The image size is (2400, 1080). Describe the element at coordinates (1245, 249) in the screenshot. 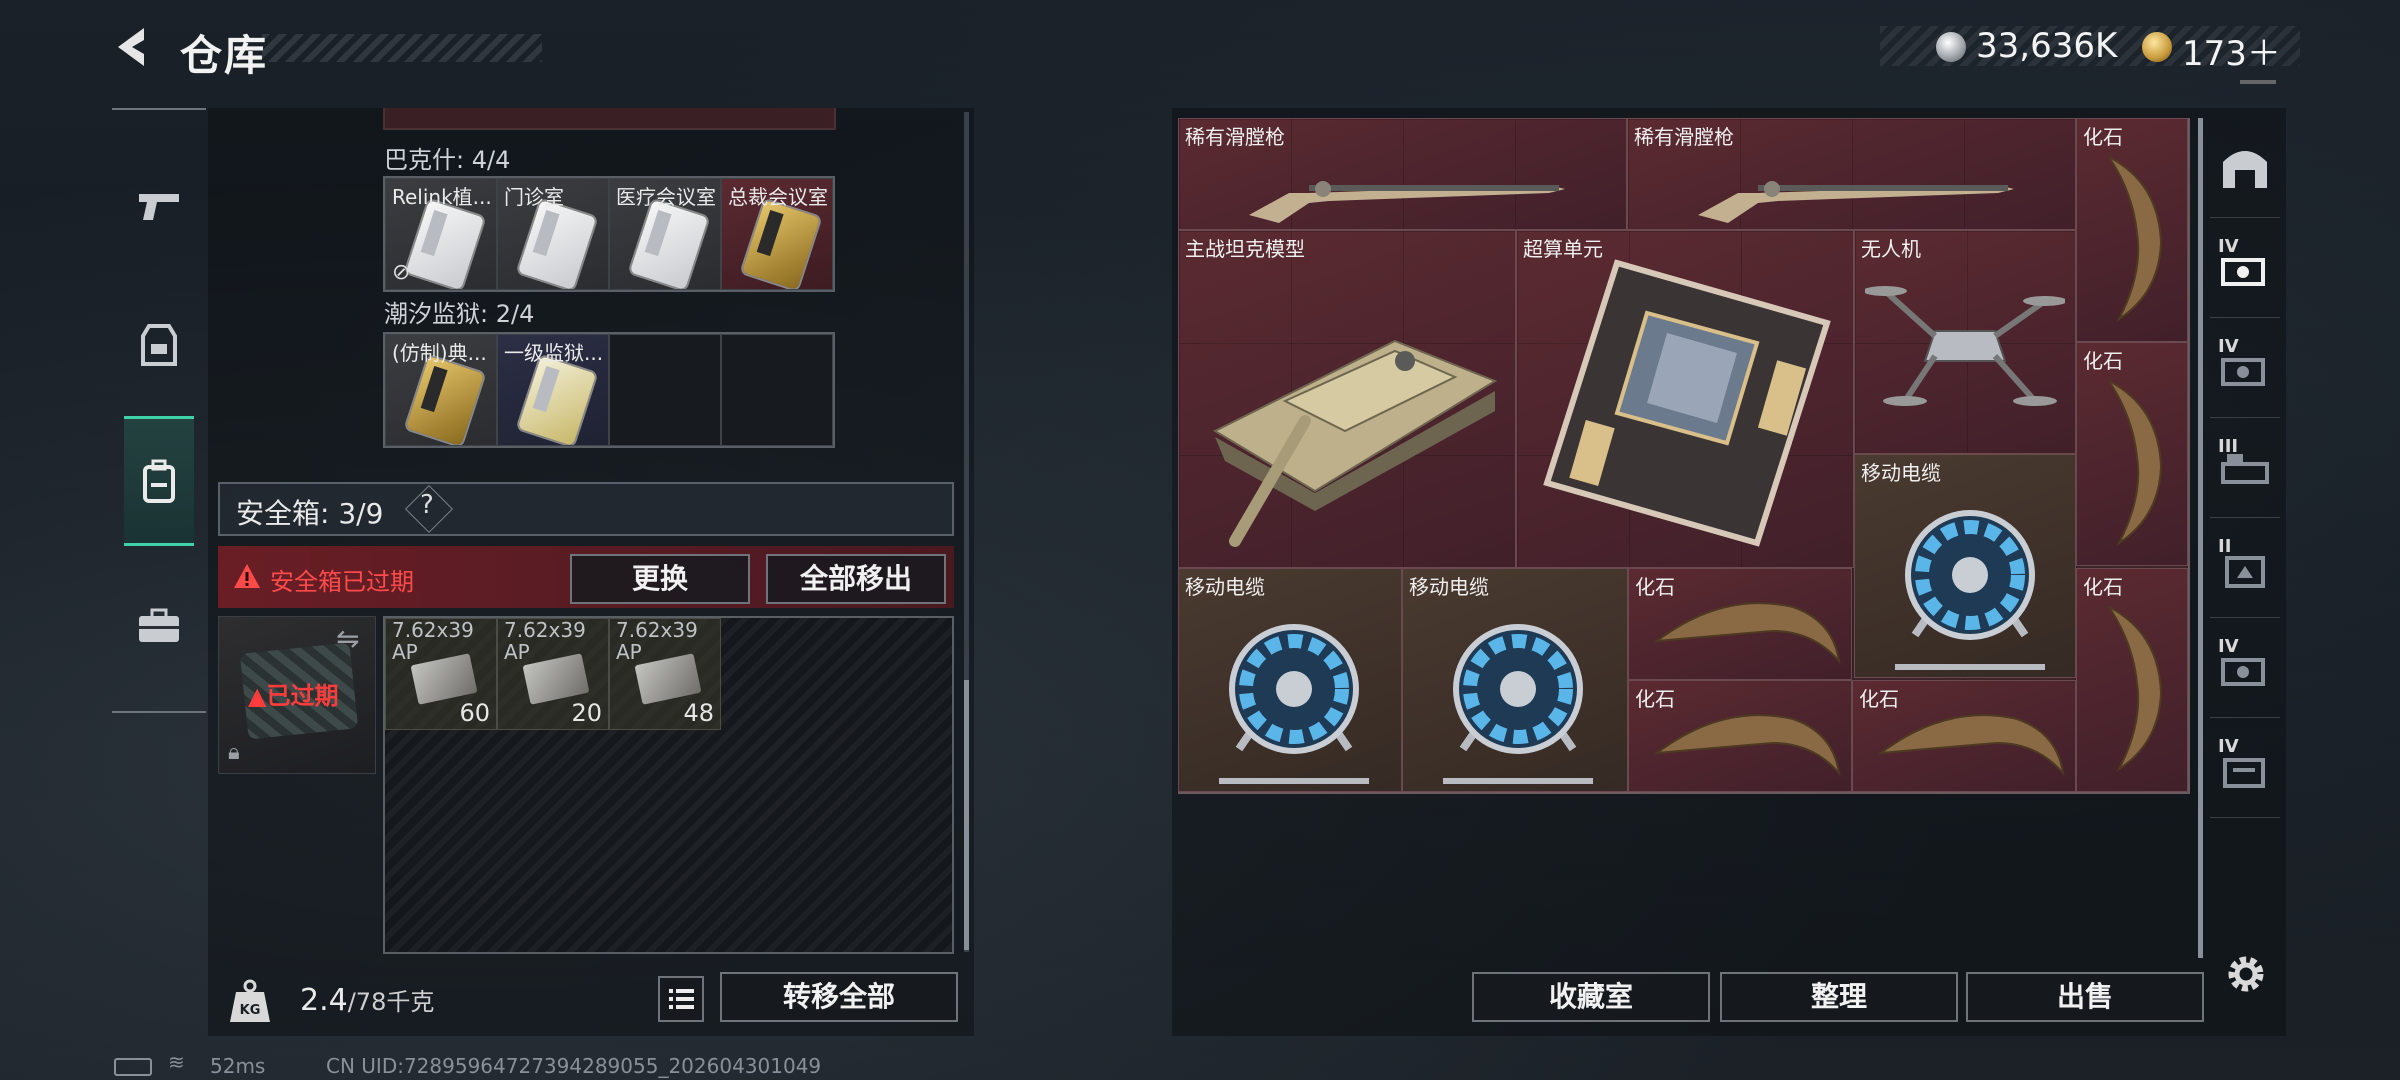

I see `item-name: 主战坦克模型` at that location.